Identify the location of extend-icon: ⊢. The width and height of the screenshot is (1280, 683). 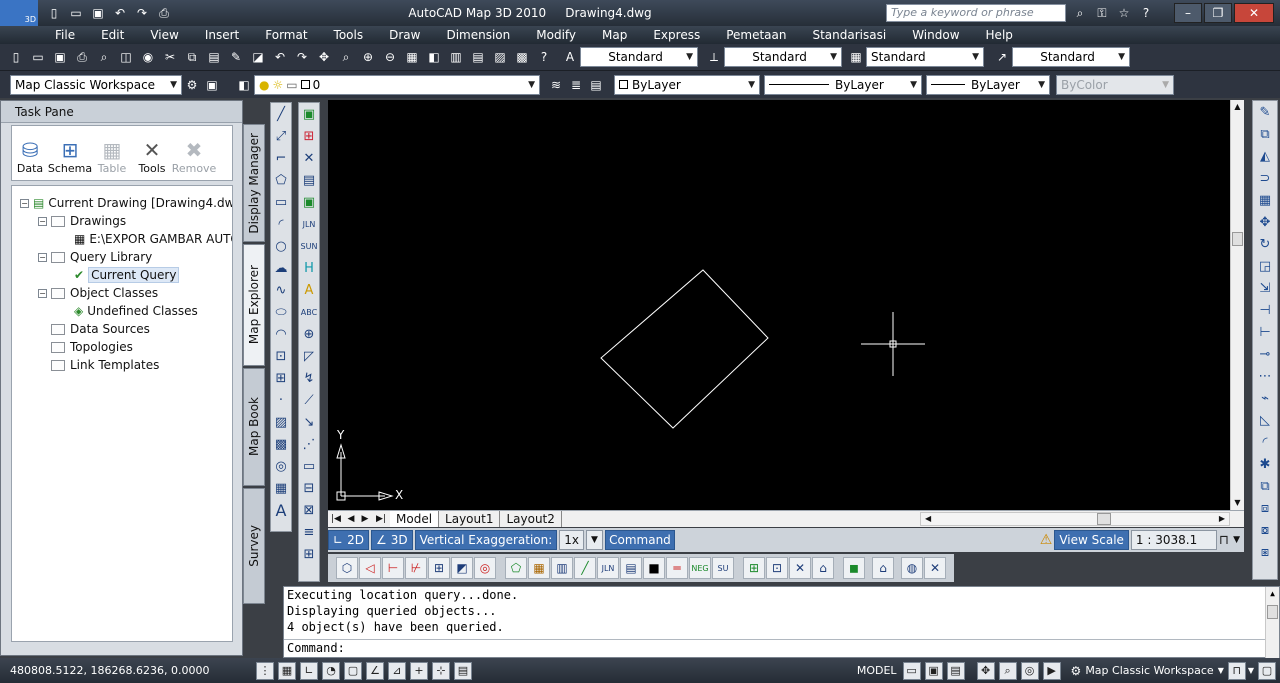
(1265, 332).